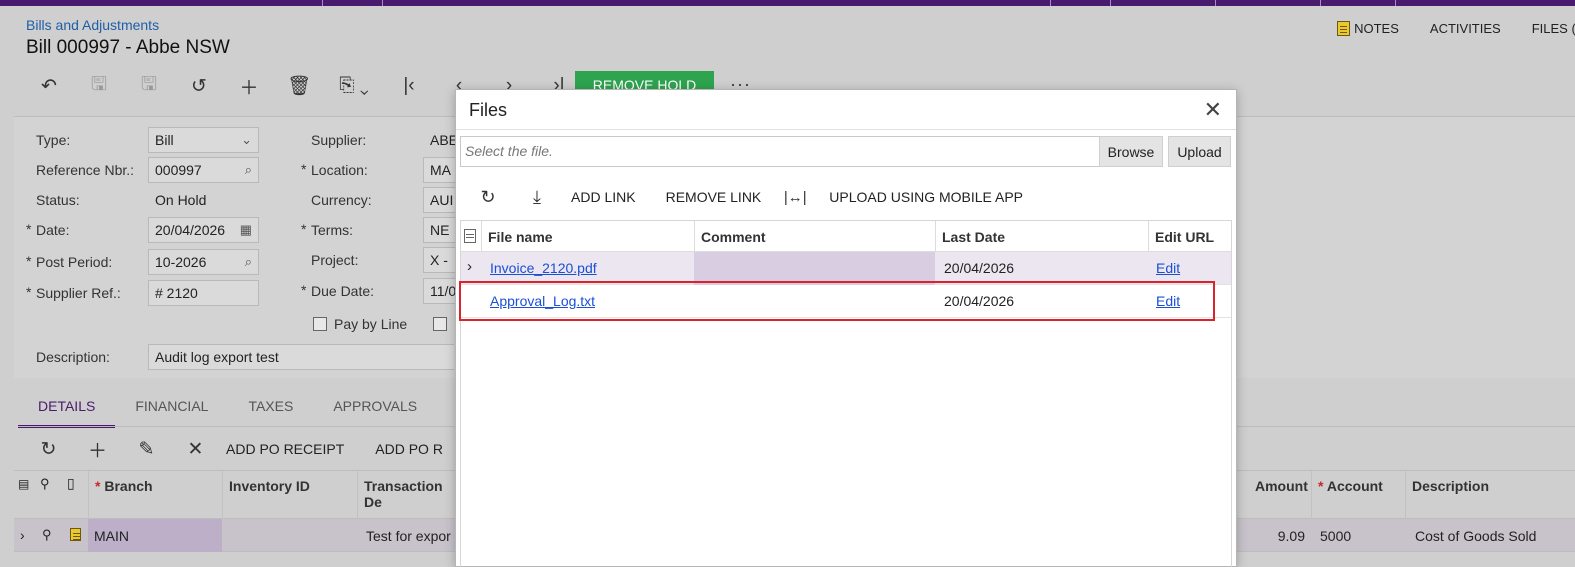 This screenshot has height=567, width=1575. I want to click on cell-description: Cost of Goods Sold, so click(1475, 535).